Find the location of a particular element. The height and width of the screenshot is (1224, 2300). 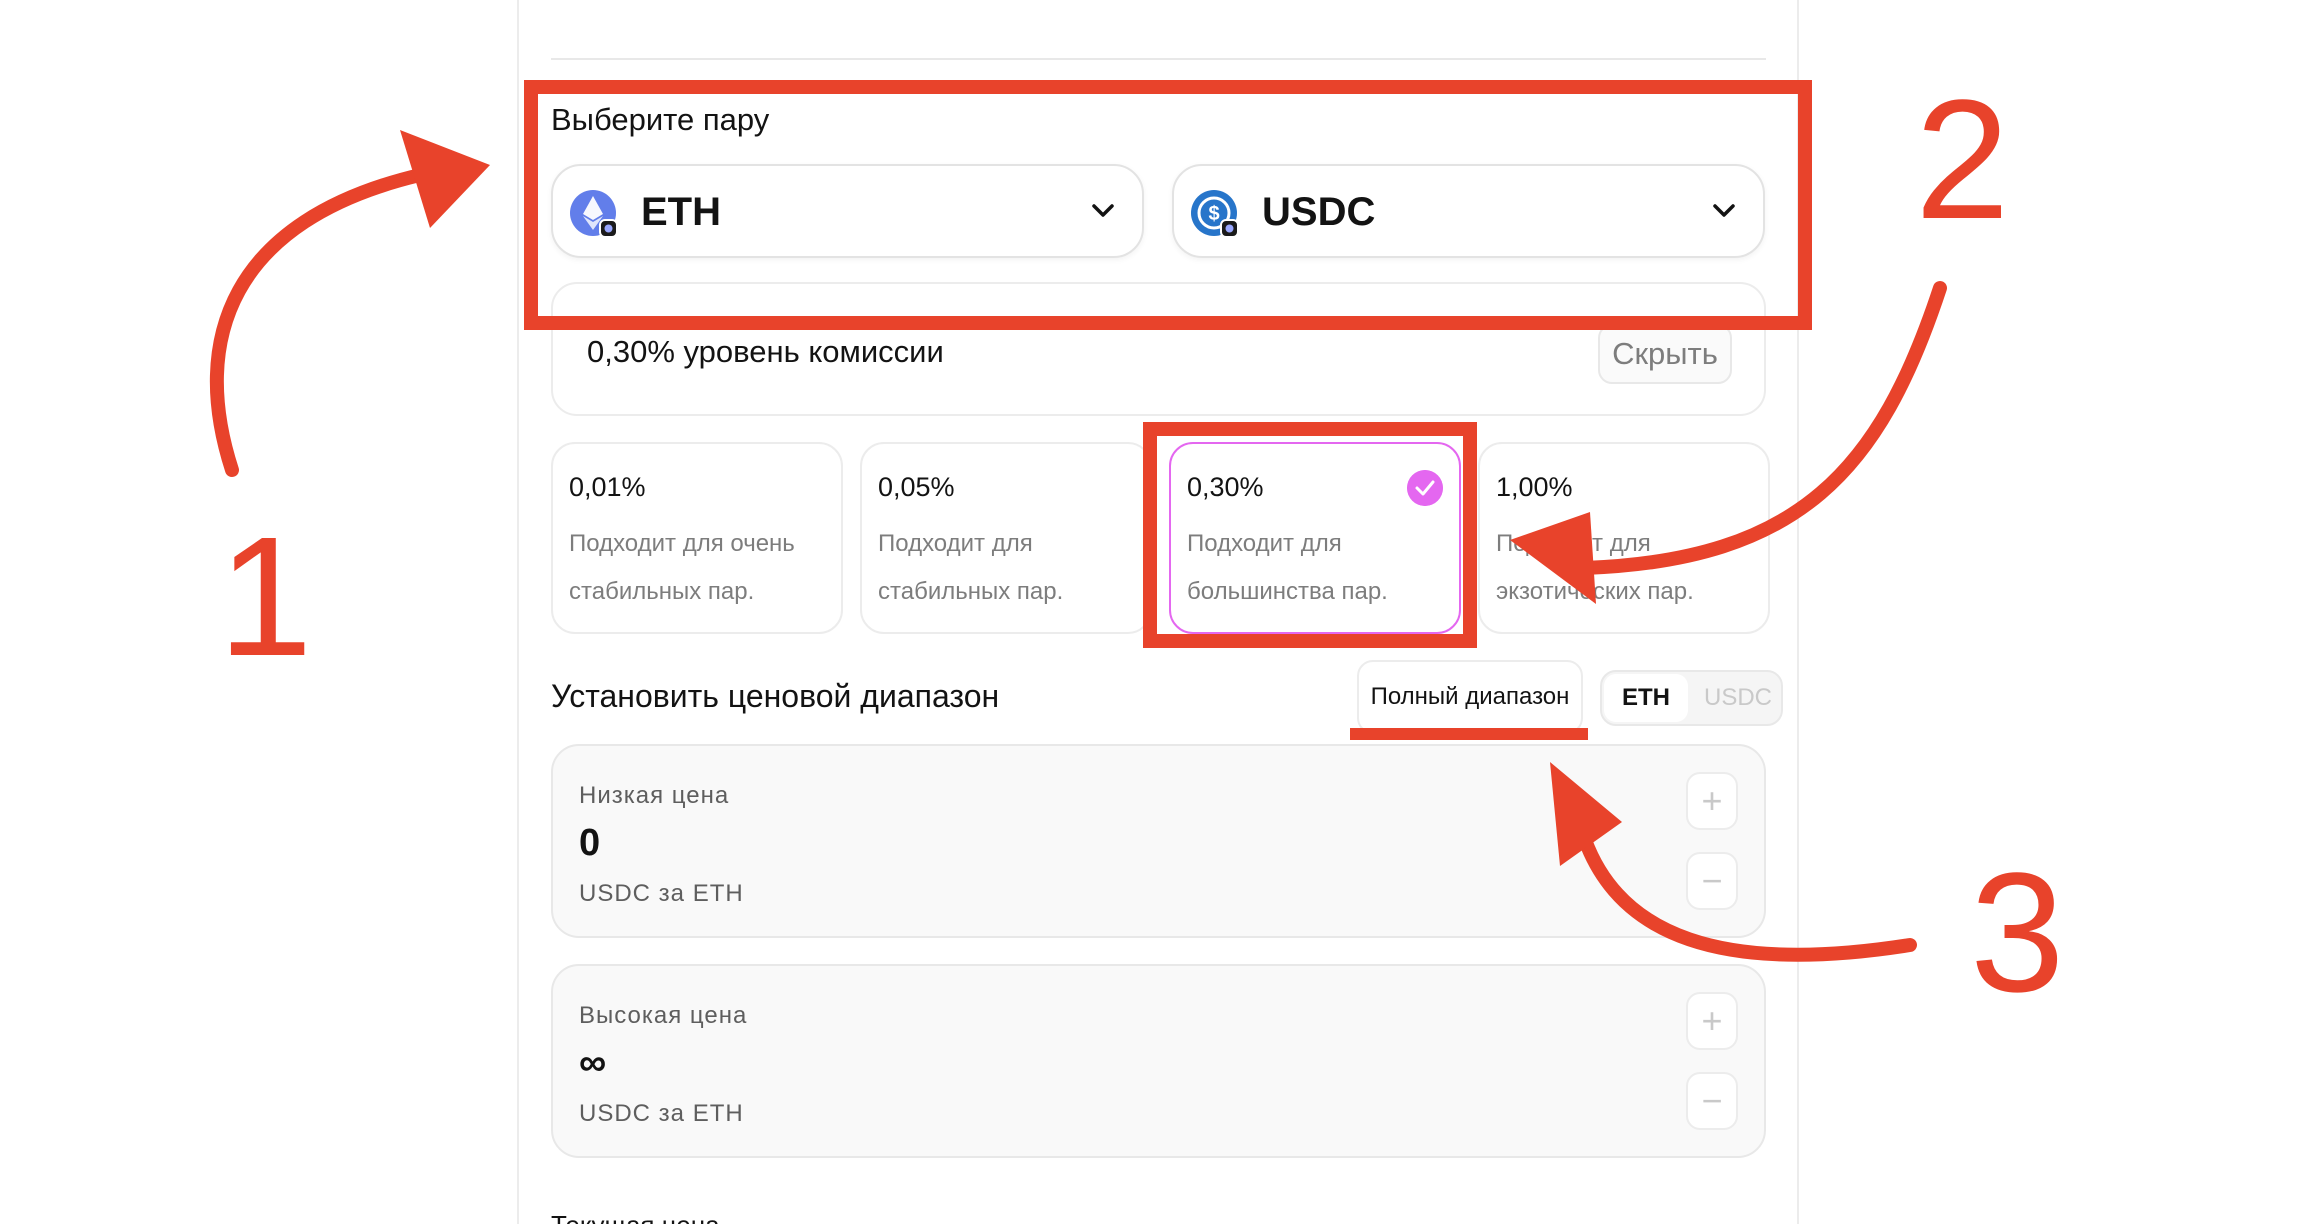

hide-fee-tiers-button: Скрыть is located at coordinates (1665, 354).